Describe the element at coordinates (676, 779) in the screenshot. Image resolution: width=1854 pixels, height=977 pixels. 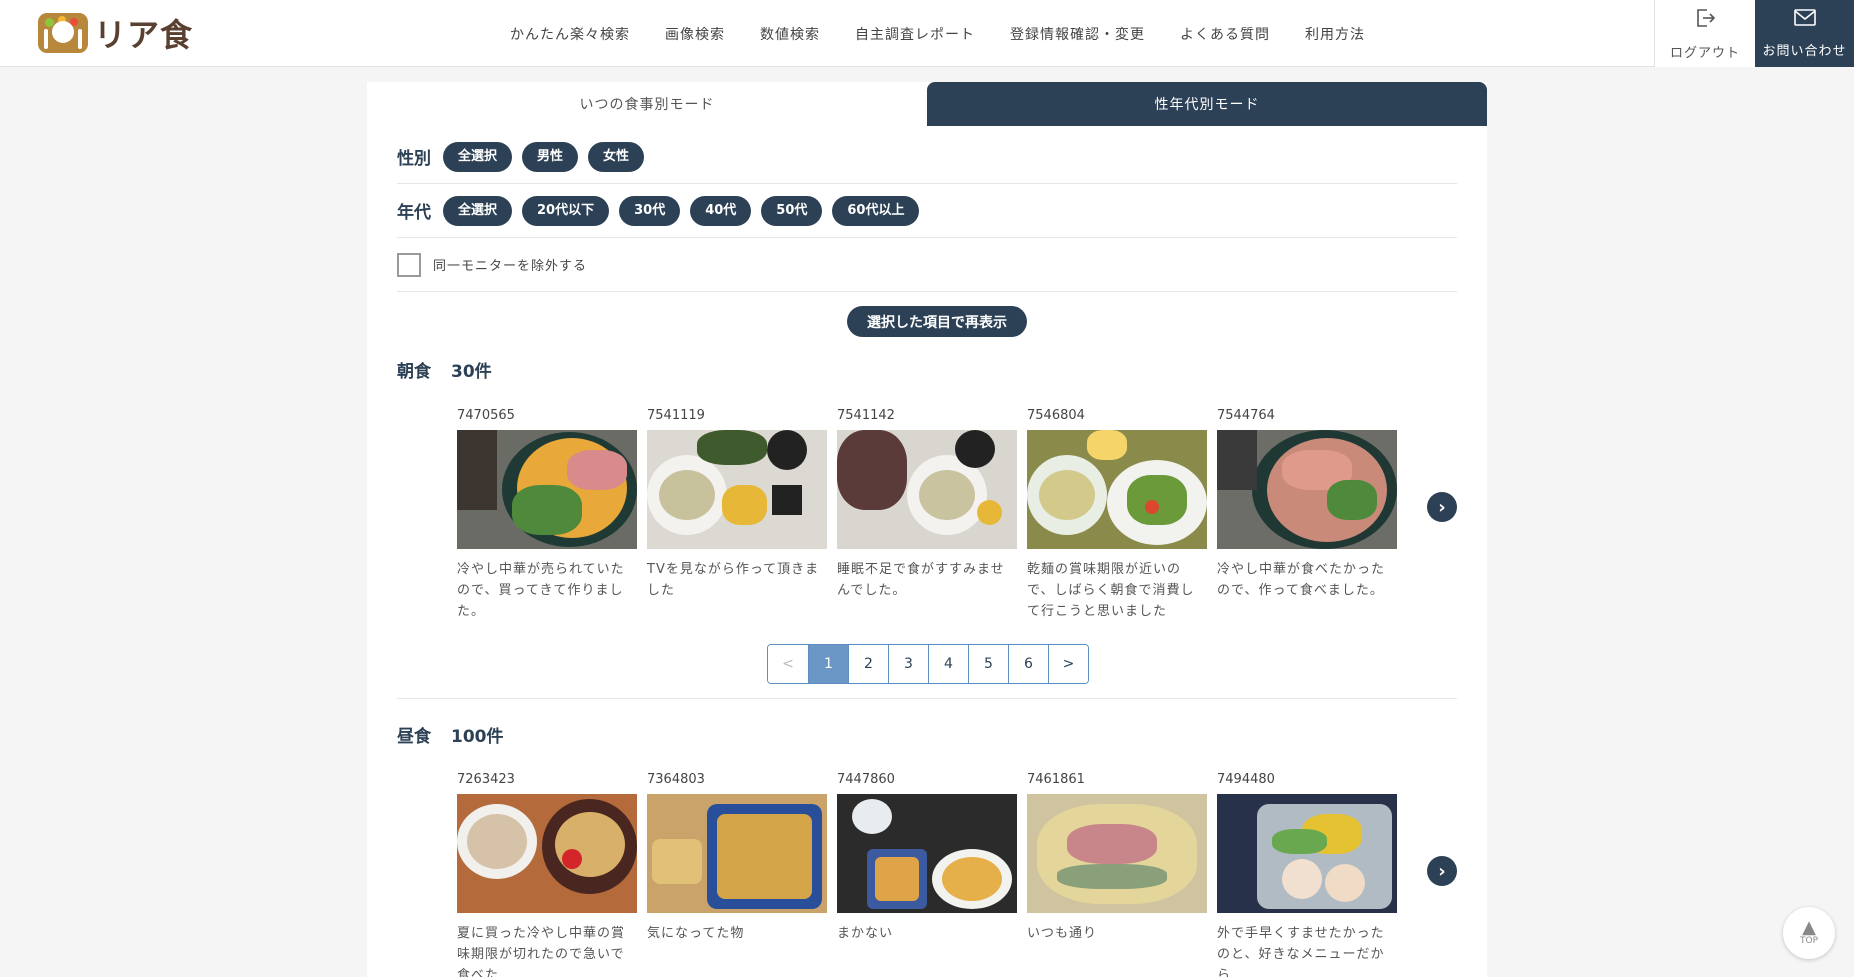
I see `card-id: 7364803` at that location.